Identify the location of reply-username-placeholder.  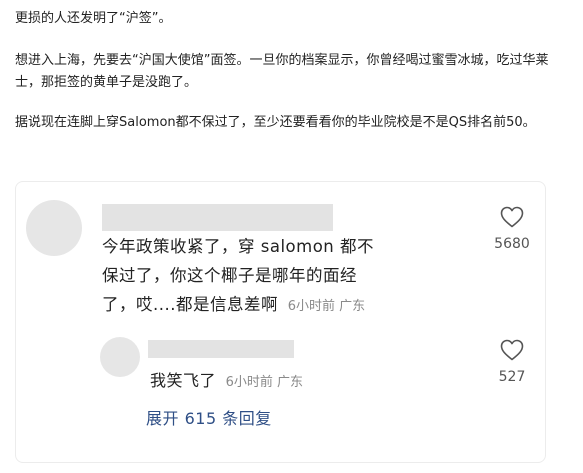
(221, 349).